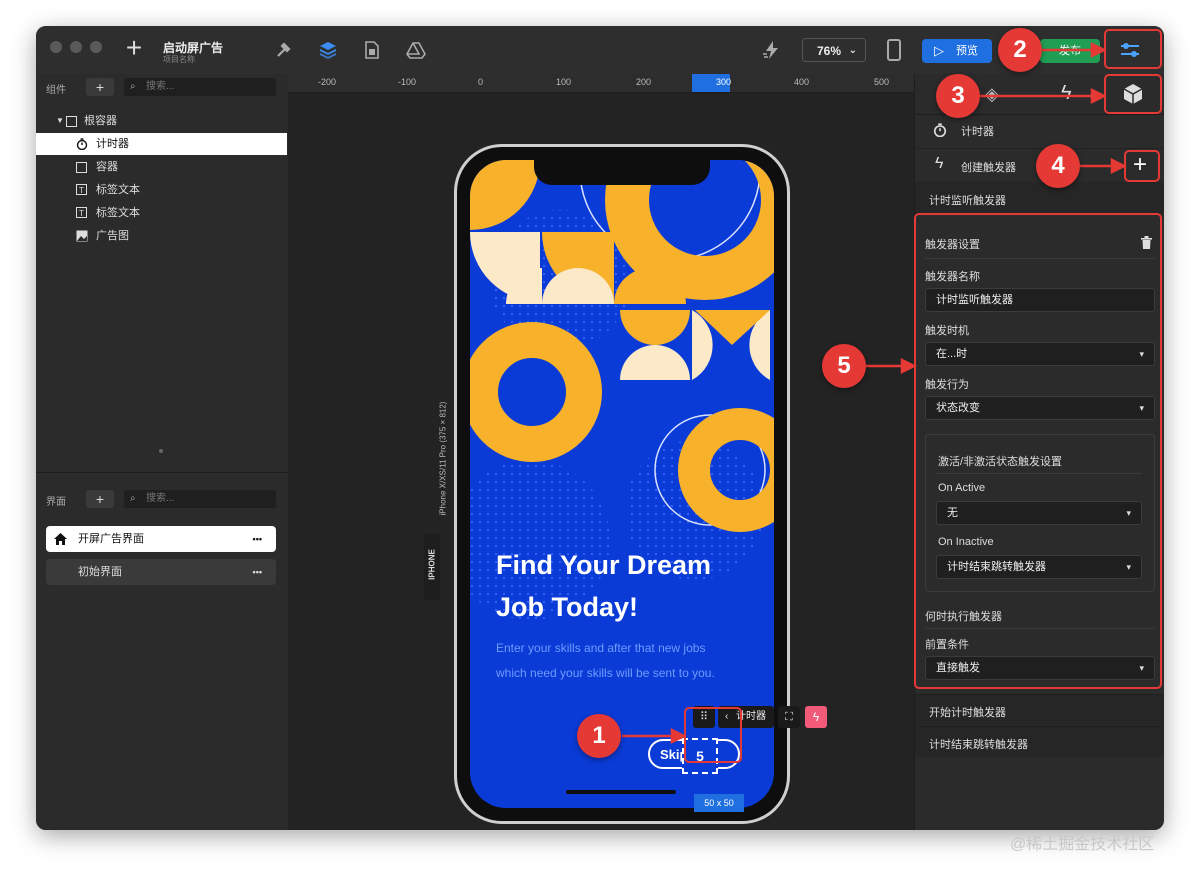 The height and width of the screenshot is (874, 1200). Describe the element at coordinates (1058, 166) in the screenshot. I see `annotation-badge-4: 4` at that location.